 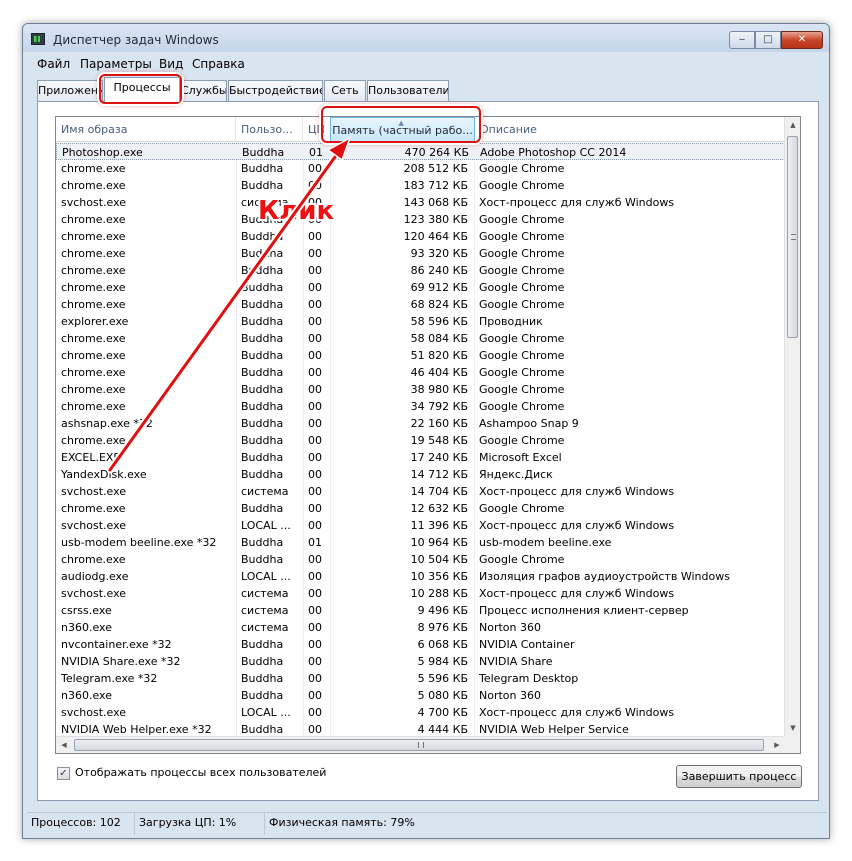 What do you see at coordinates (171, 64) in the screenshot?
I see `menu-view: Вид` at bounding box center [171, 64].